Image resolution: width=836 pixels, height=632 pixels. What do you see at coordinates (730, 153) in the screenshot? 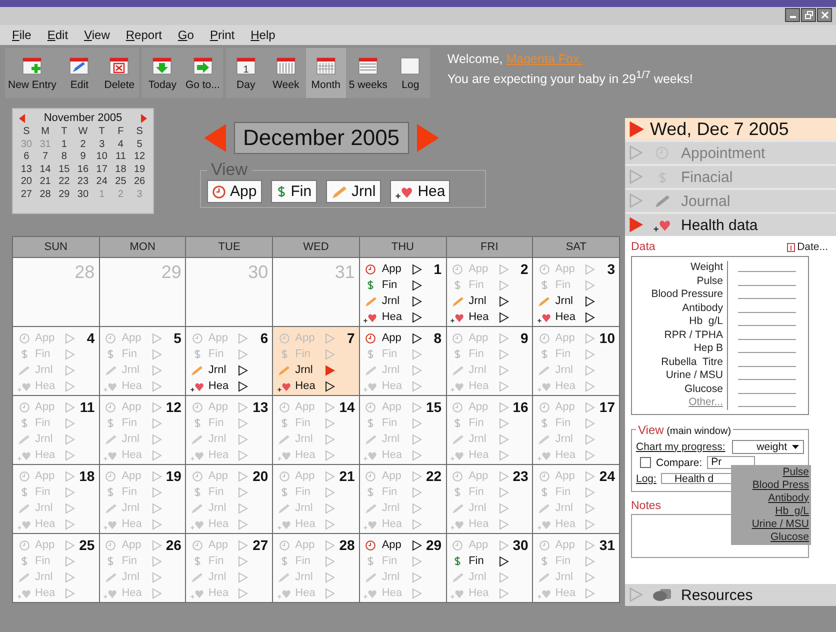
I see `section-header: Appointment` at bounding box center [730, 153].